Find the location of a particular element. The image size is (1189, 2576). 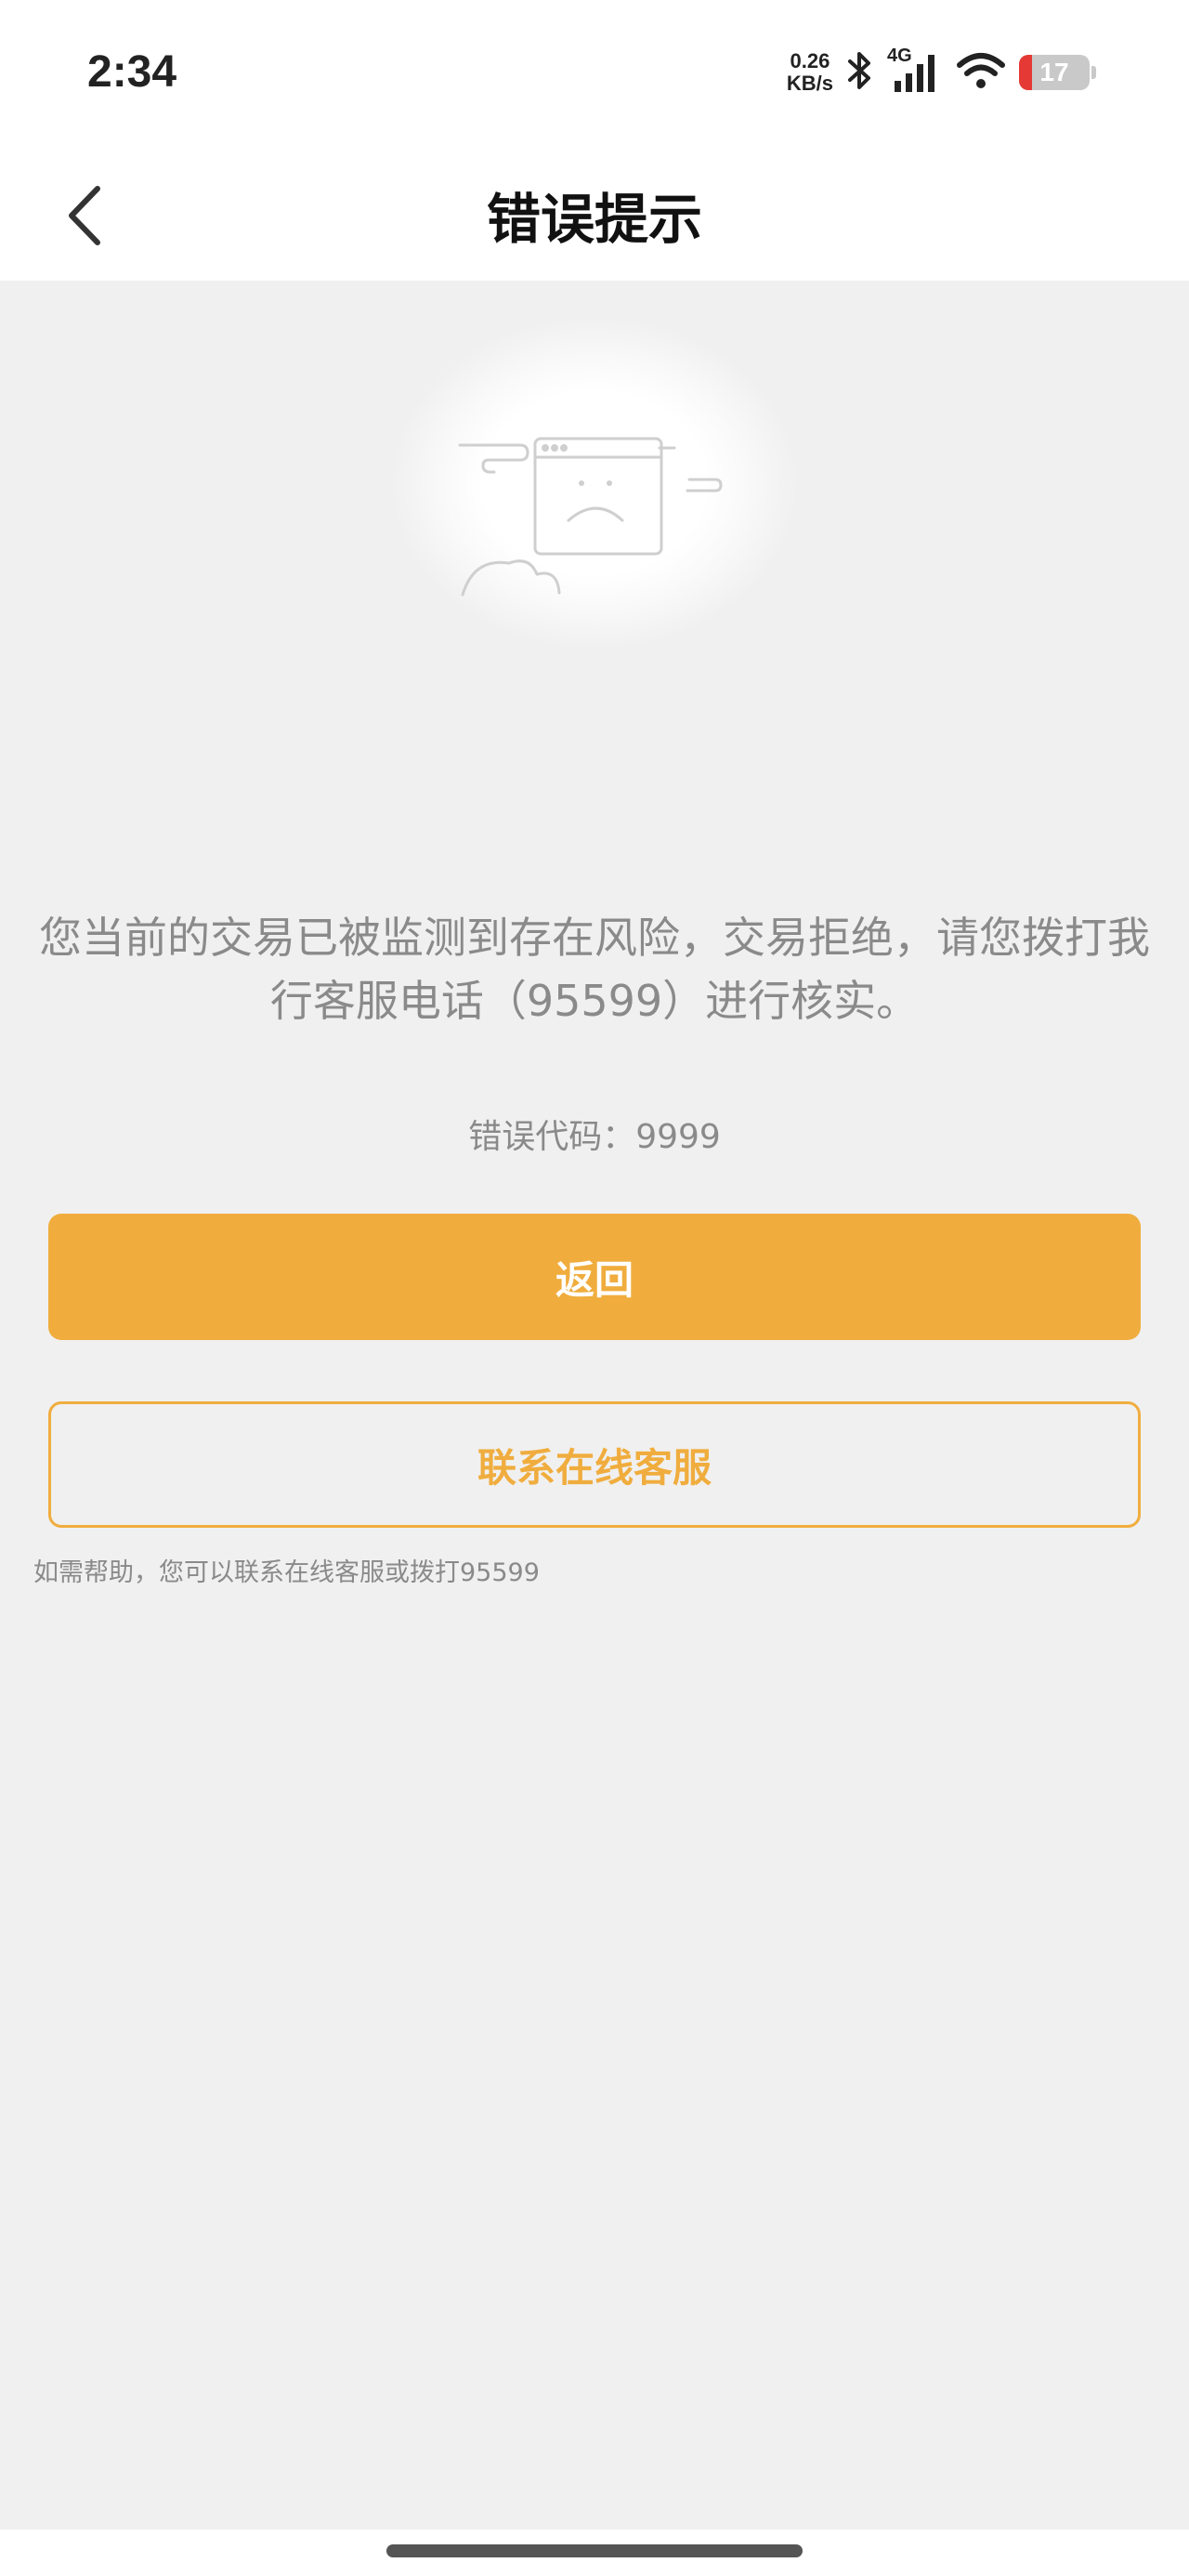

network-speed-value: 0.26 is located at coordinates (810, 60).